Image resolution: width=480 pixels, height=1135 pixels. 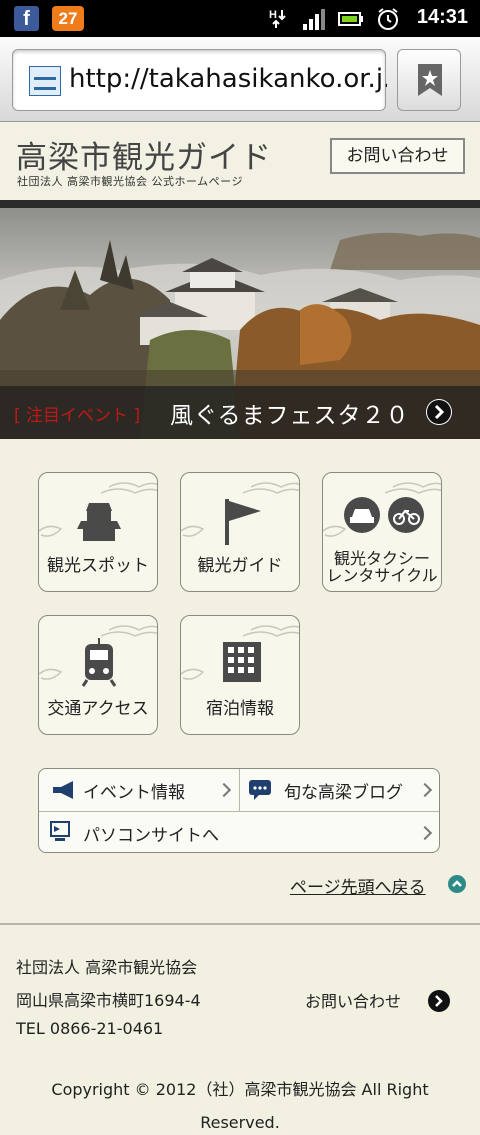 I want to click on facebook-icon: f, so click(x=26, y=18).